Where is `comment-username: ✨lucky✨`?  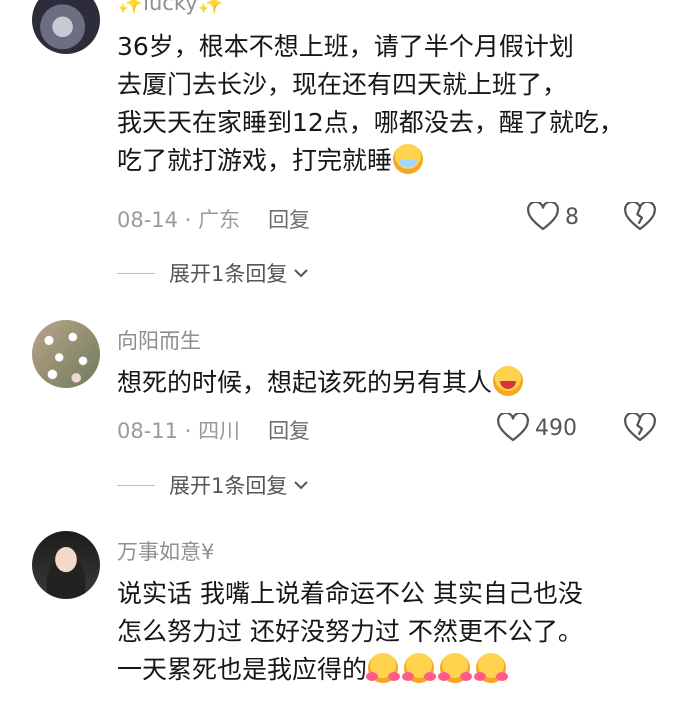
comment-username: ✨lucky✨ is located at coordinates (170, 8).